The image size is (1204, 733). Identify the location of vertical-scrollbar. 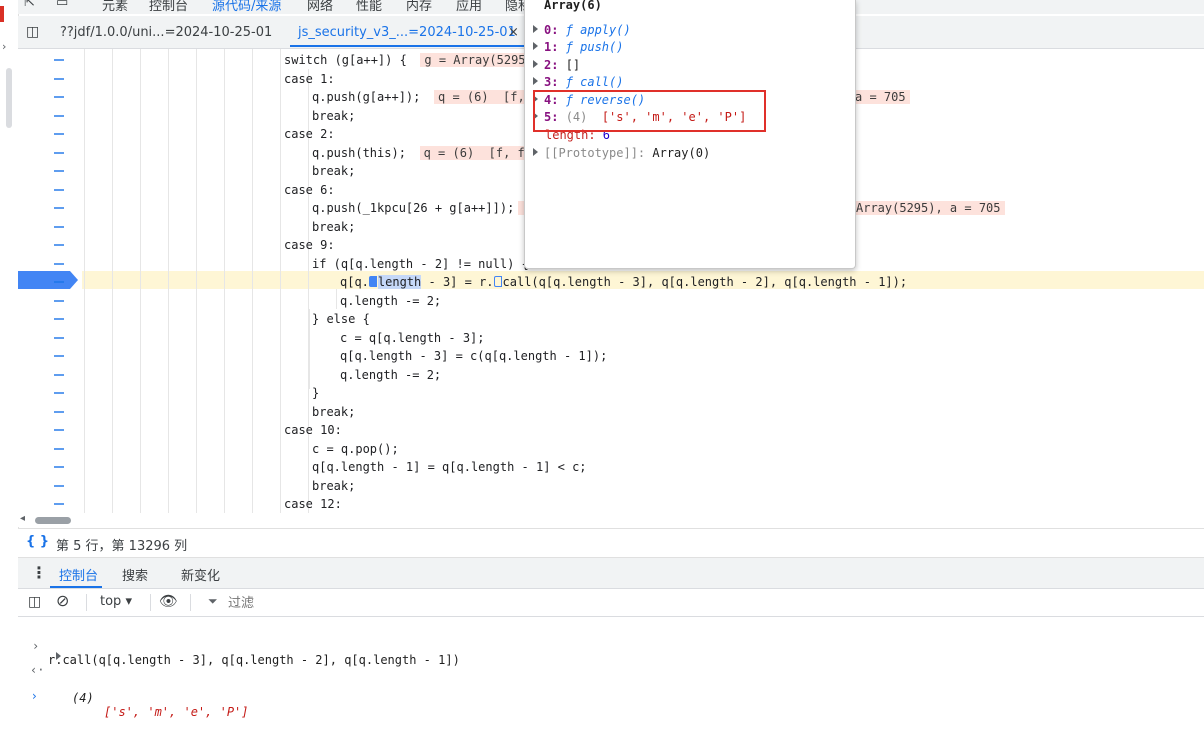
(9, 98).